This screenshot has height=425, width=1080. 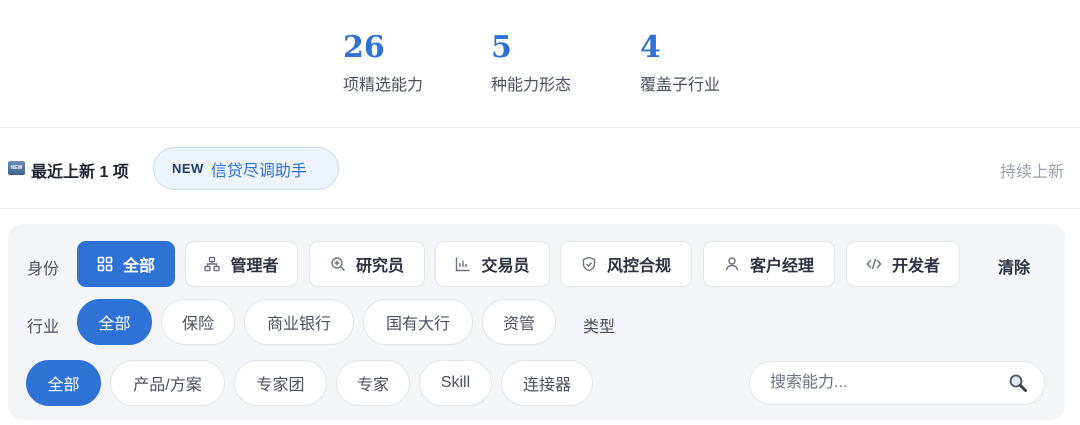 I want to click on magnifier-icon, so click(x=1018, y=383).